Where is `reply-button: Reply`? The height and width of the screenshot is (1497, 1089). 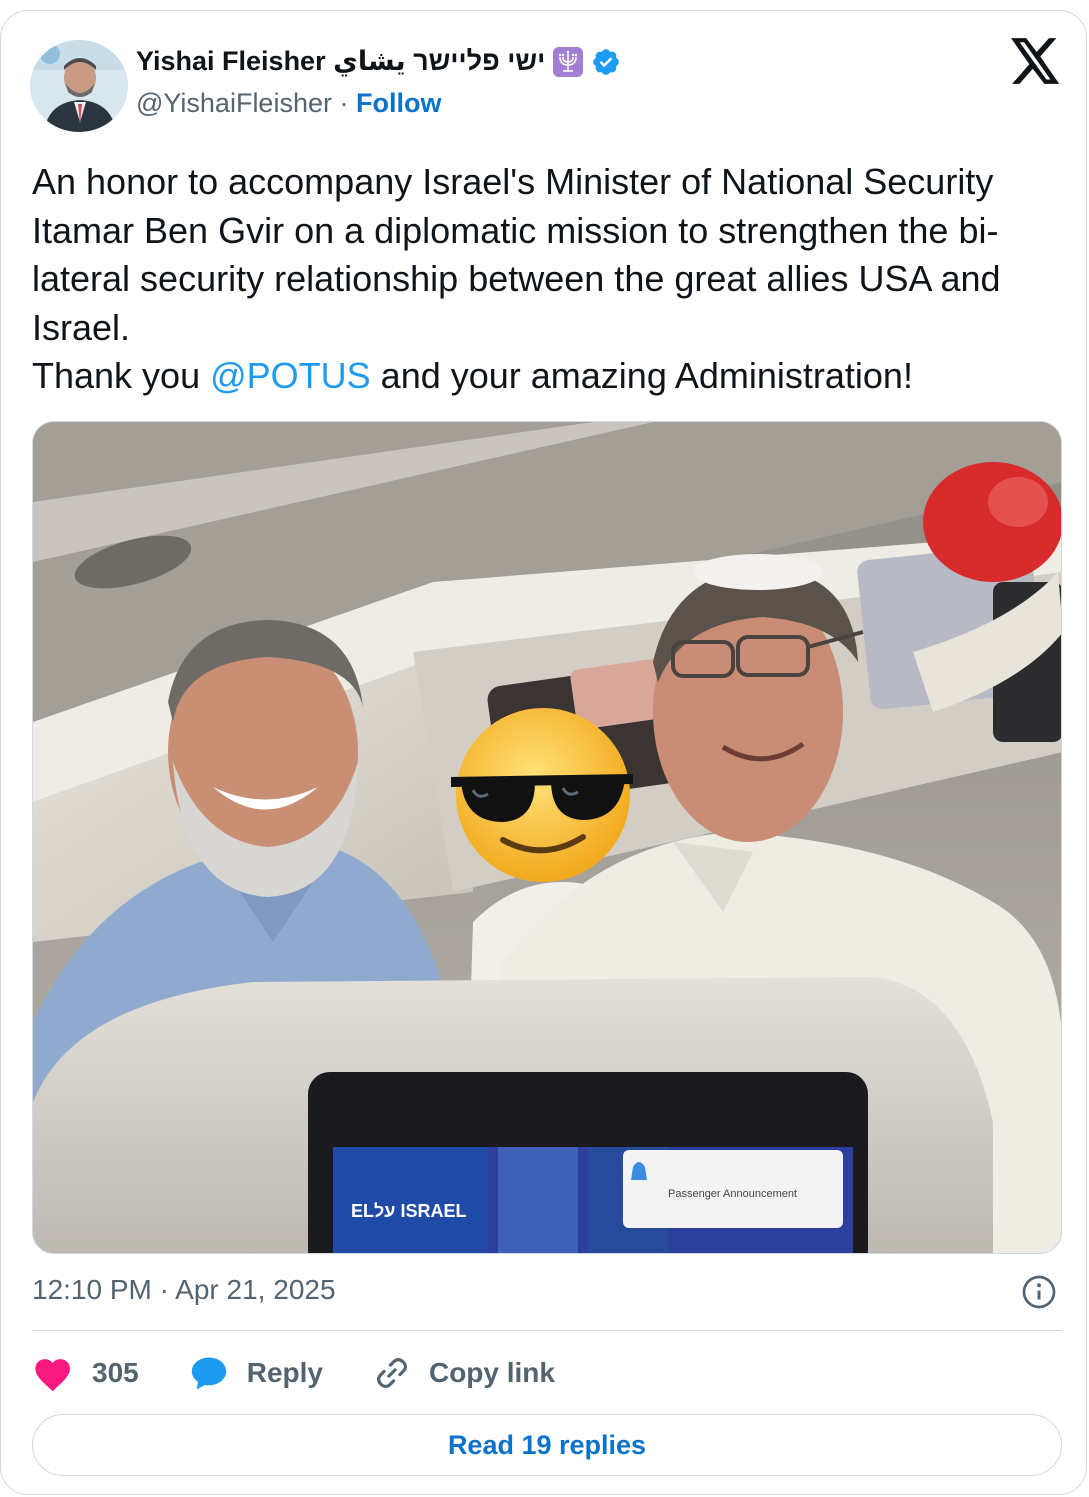
reply-button: Reply is located at coordinates (256, 1373).